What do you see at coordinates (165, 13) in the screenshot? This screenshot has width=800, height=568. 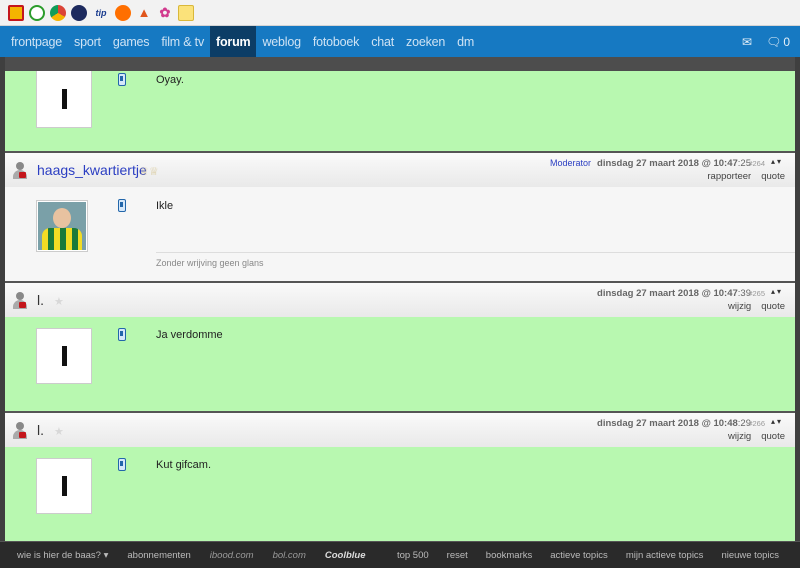 I see `flower-icon: ✿` at bounding box center [165, 13].